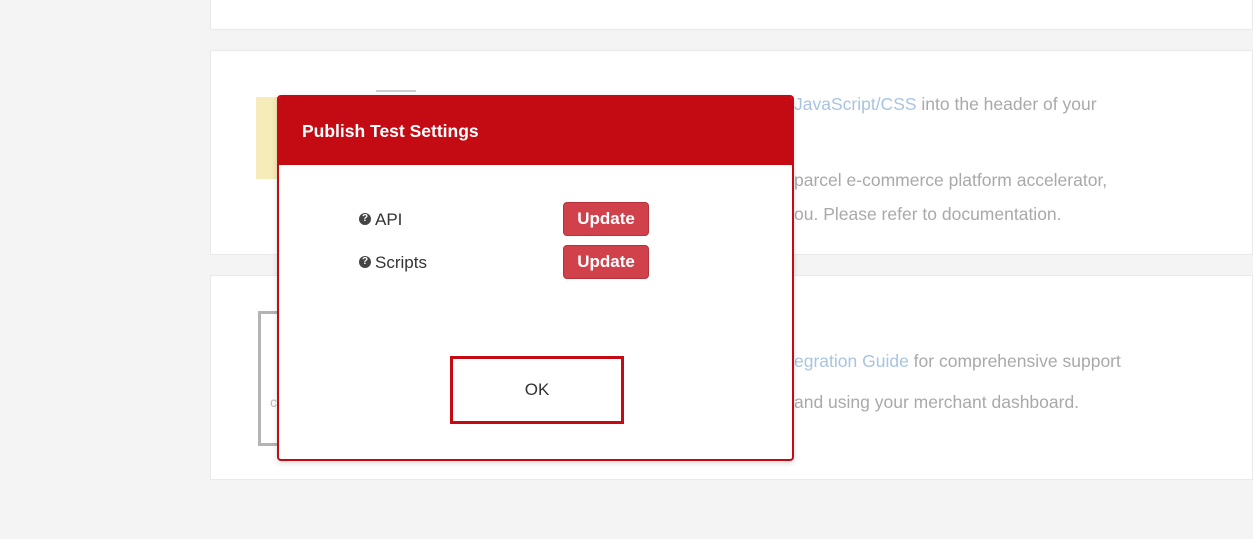 The height and width of the screenshot is (539, 1253). Describe the element at coordinates (273, 402) in the screenshot. I see `frame-letter: c` at that location.